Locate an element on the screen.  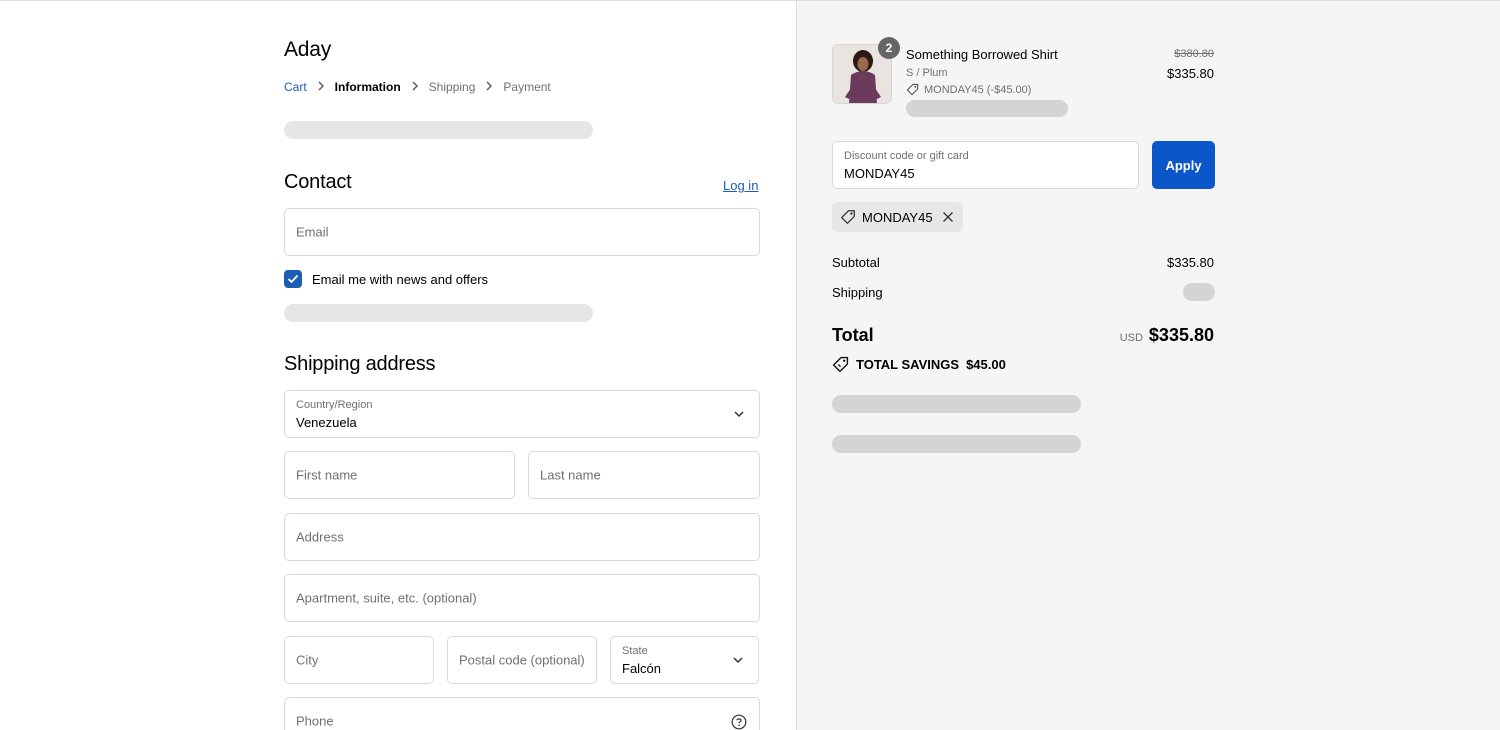
shipping-value-placeholder is located at coordinates (1199, 292).